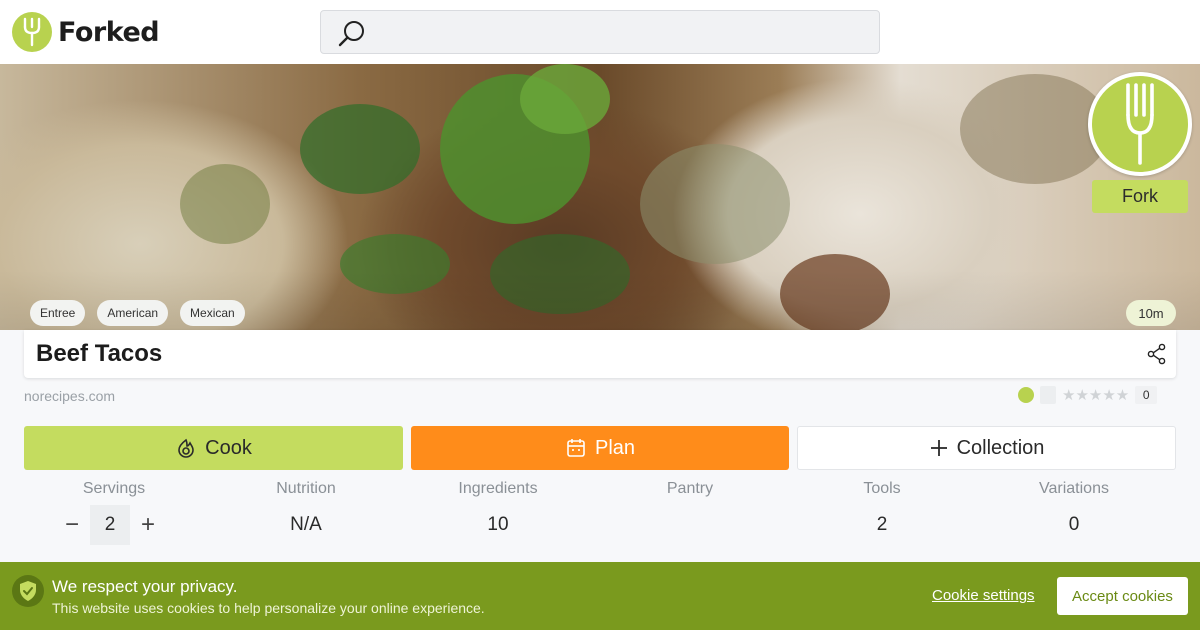 Image resolution: width=1200 pixels, height=630 pixels. I want to click on cook-button-label: Cook, so click(228, 447).